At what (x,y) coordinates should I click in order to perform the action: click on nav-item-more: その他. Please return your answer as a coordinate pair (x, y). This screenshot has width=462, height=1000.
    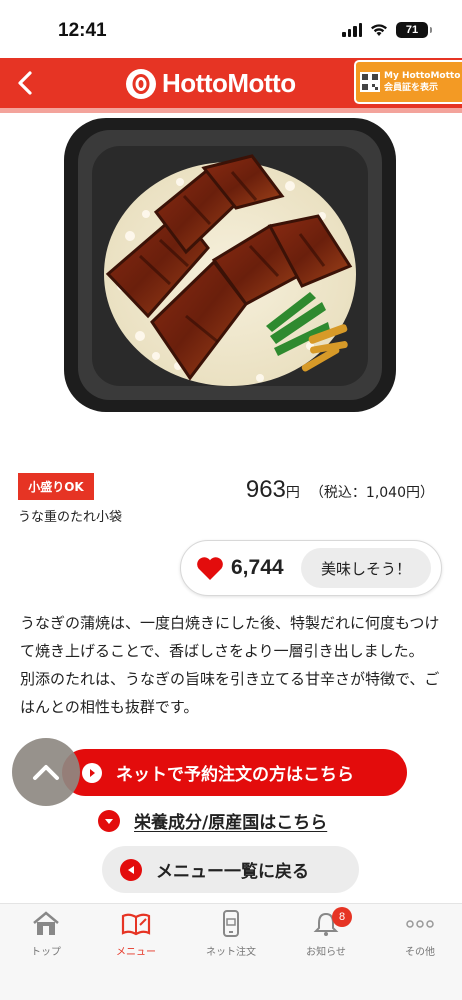
    Looking at the image, I should click on (418, 939).